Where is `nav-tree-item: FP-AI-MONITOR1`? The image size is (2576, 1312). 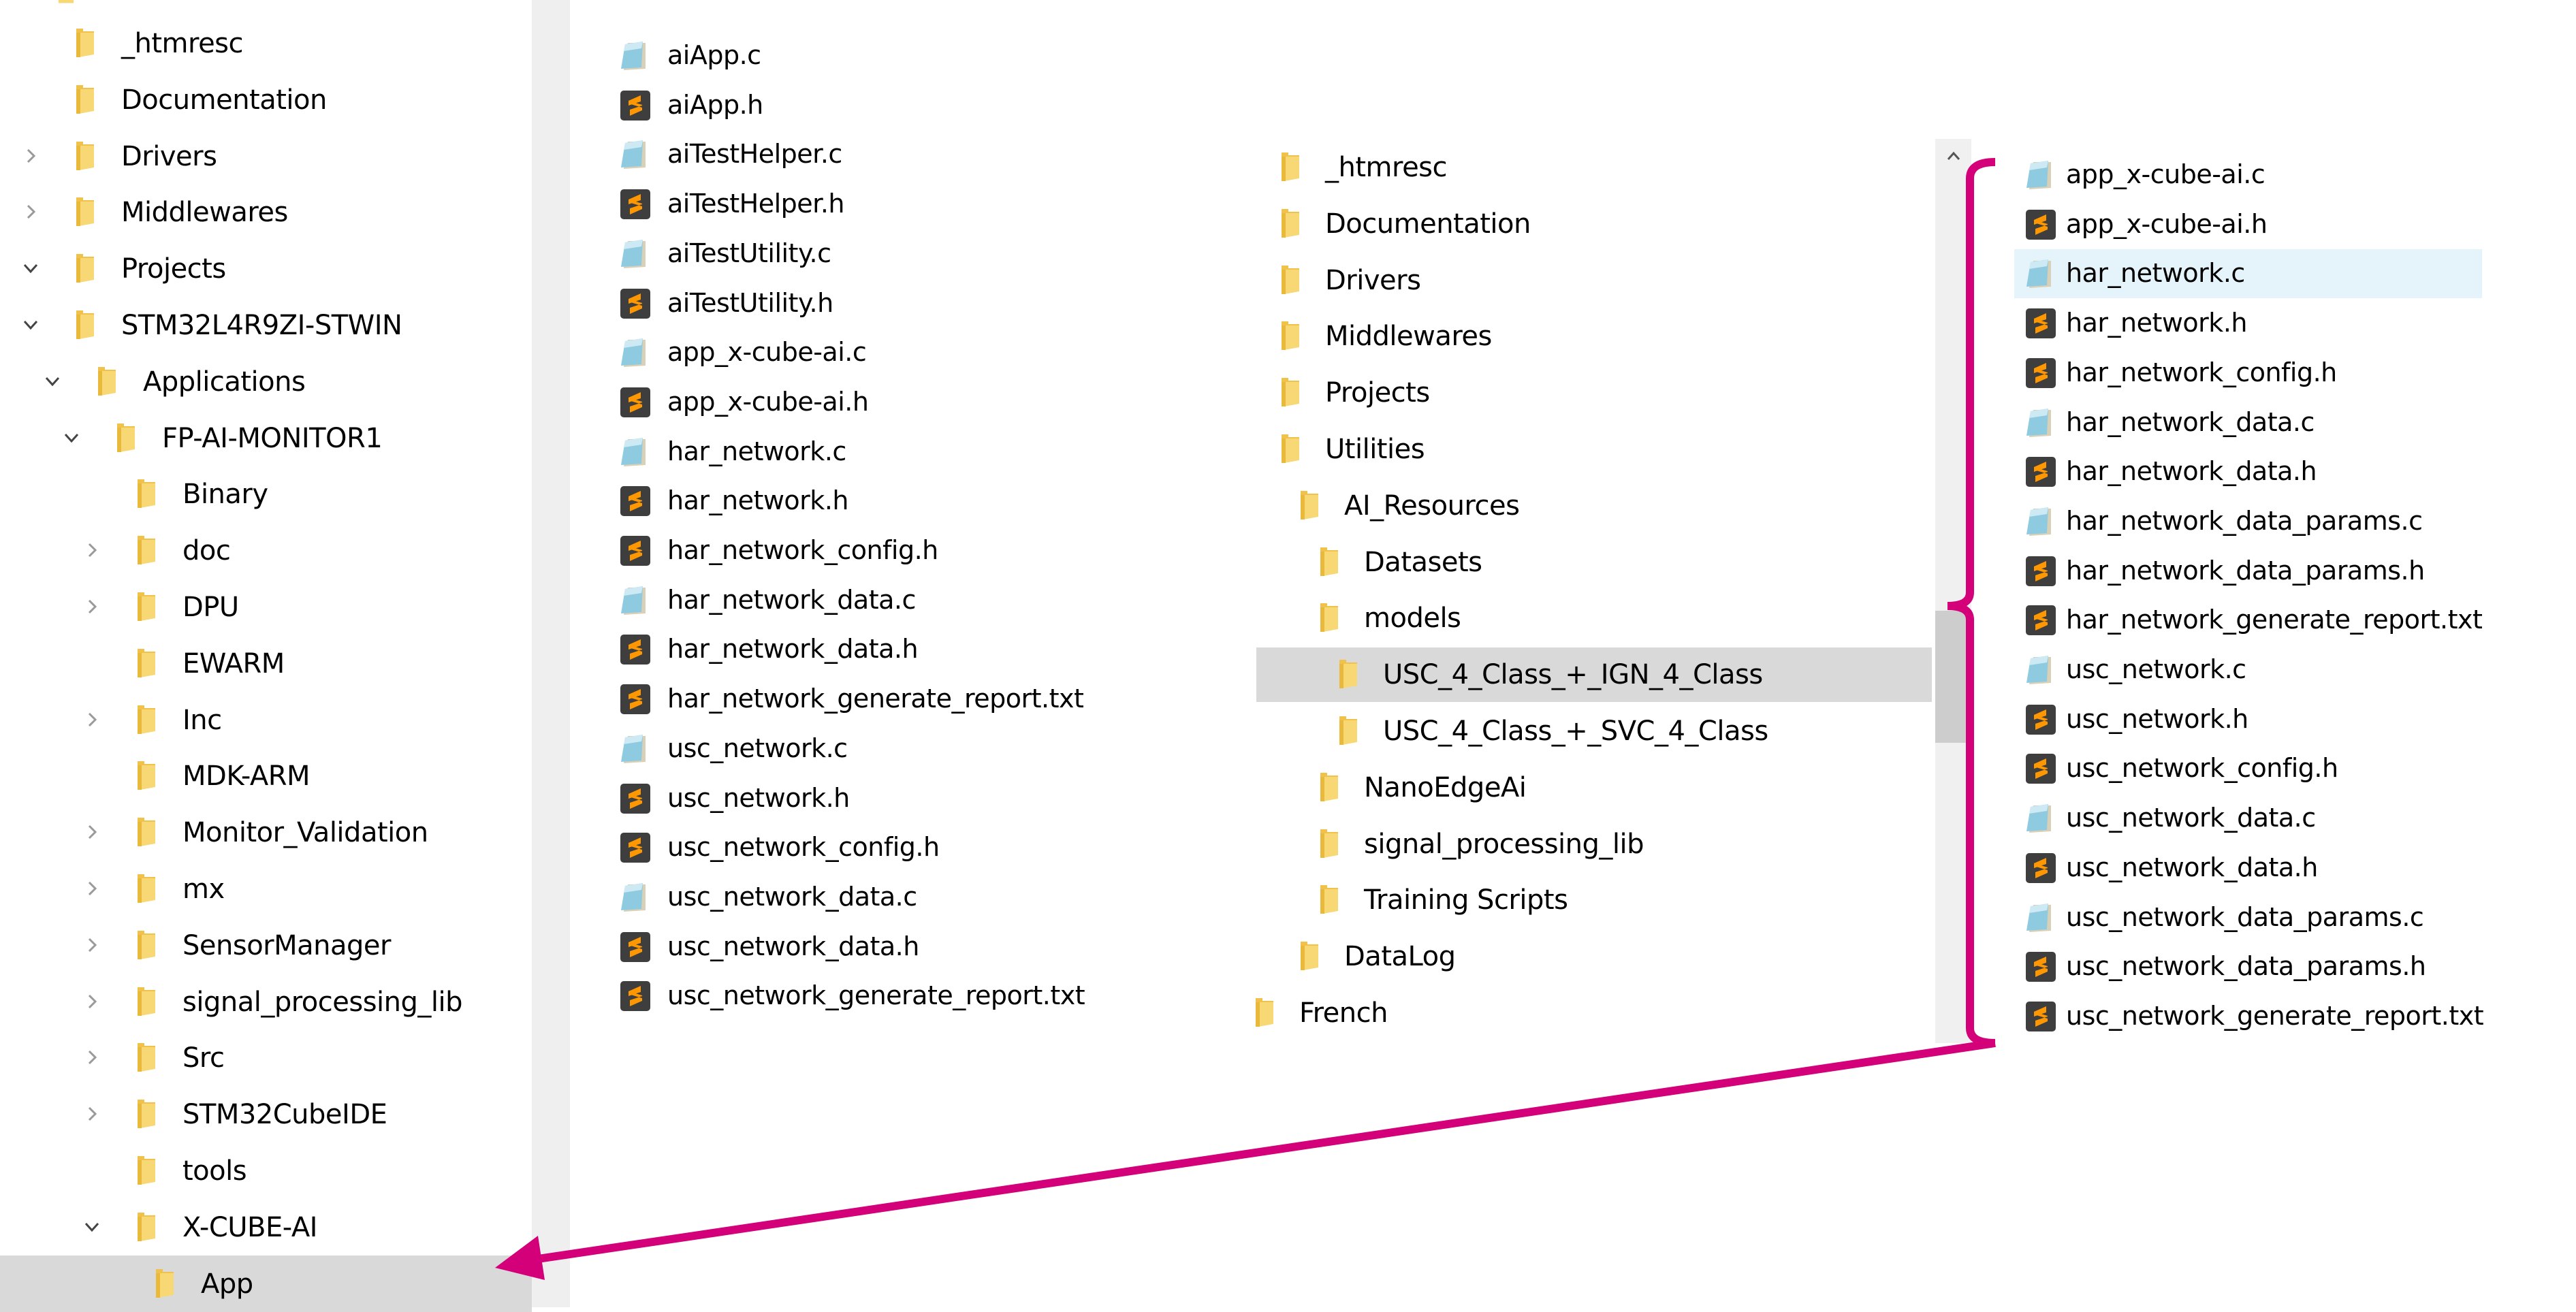
nav-tree-item: FP-AI-MONITOR1 is located at coordinates (266, 438).